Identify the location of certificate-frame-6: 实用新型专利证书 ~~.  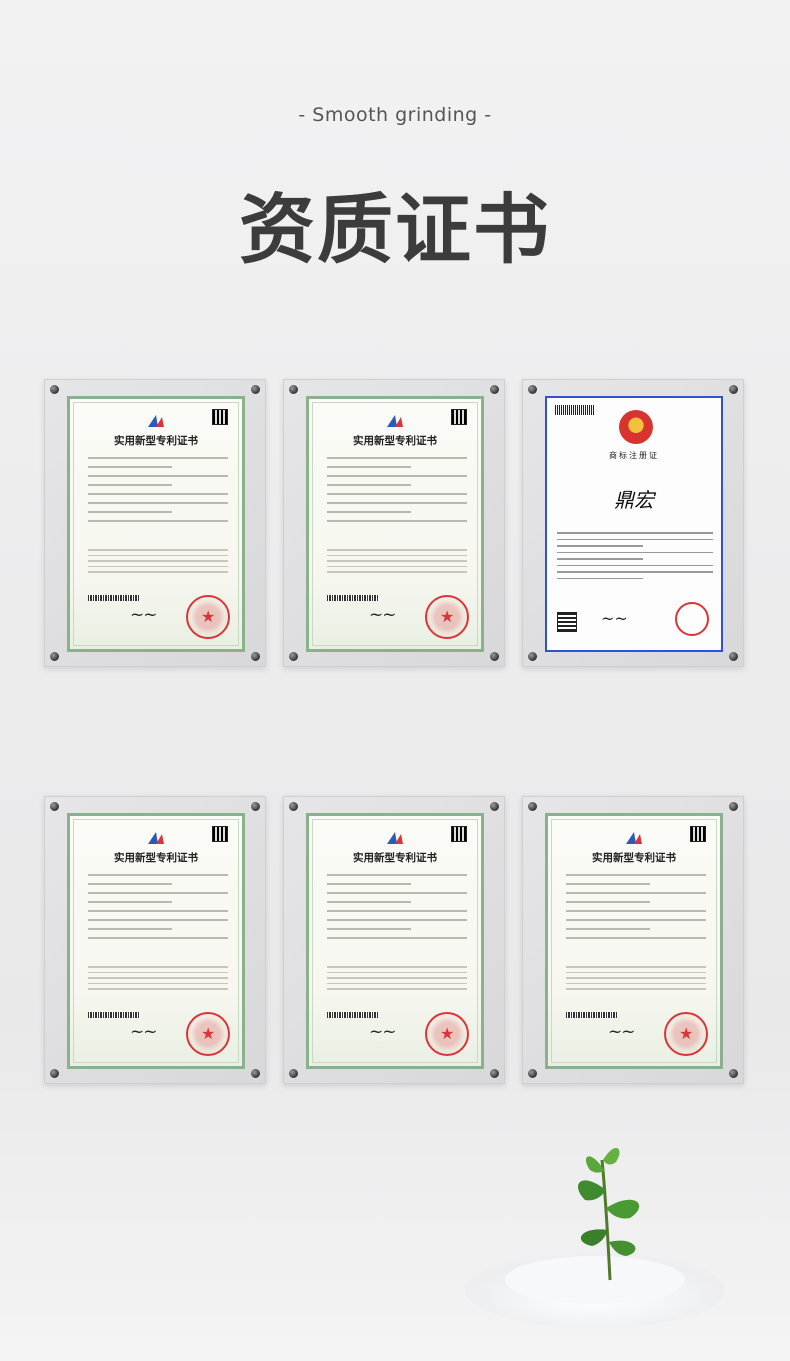
(633, 940).